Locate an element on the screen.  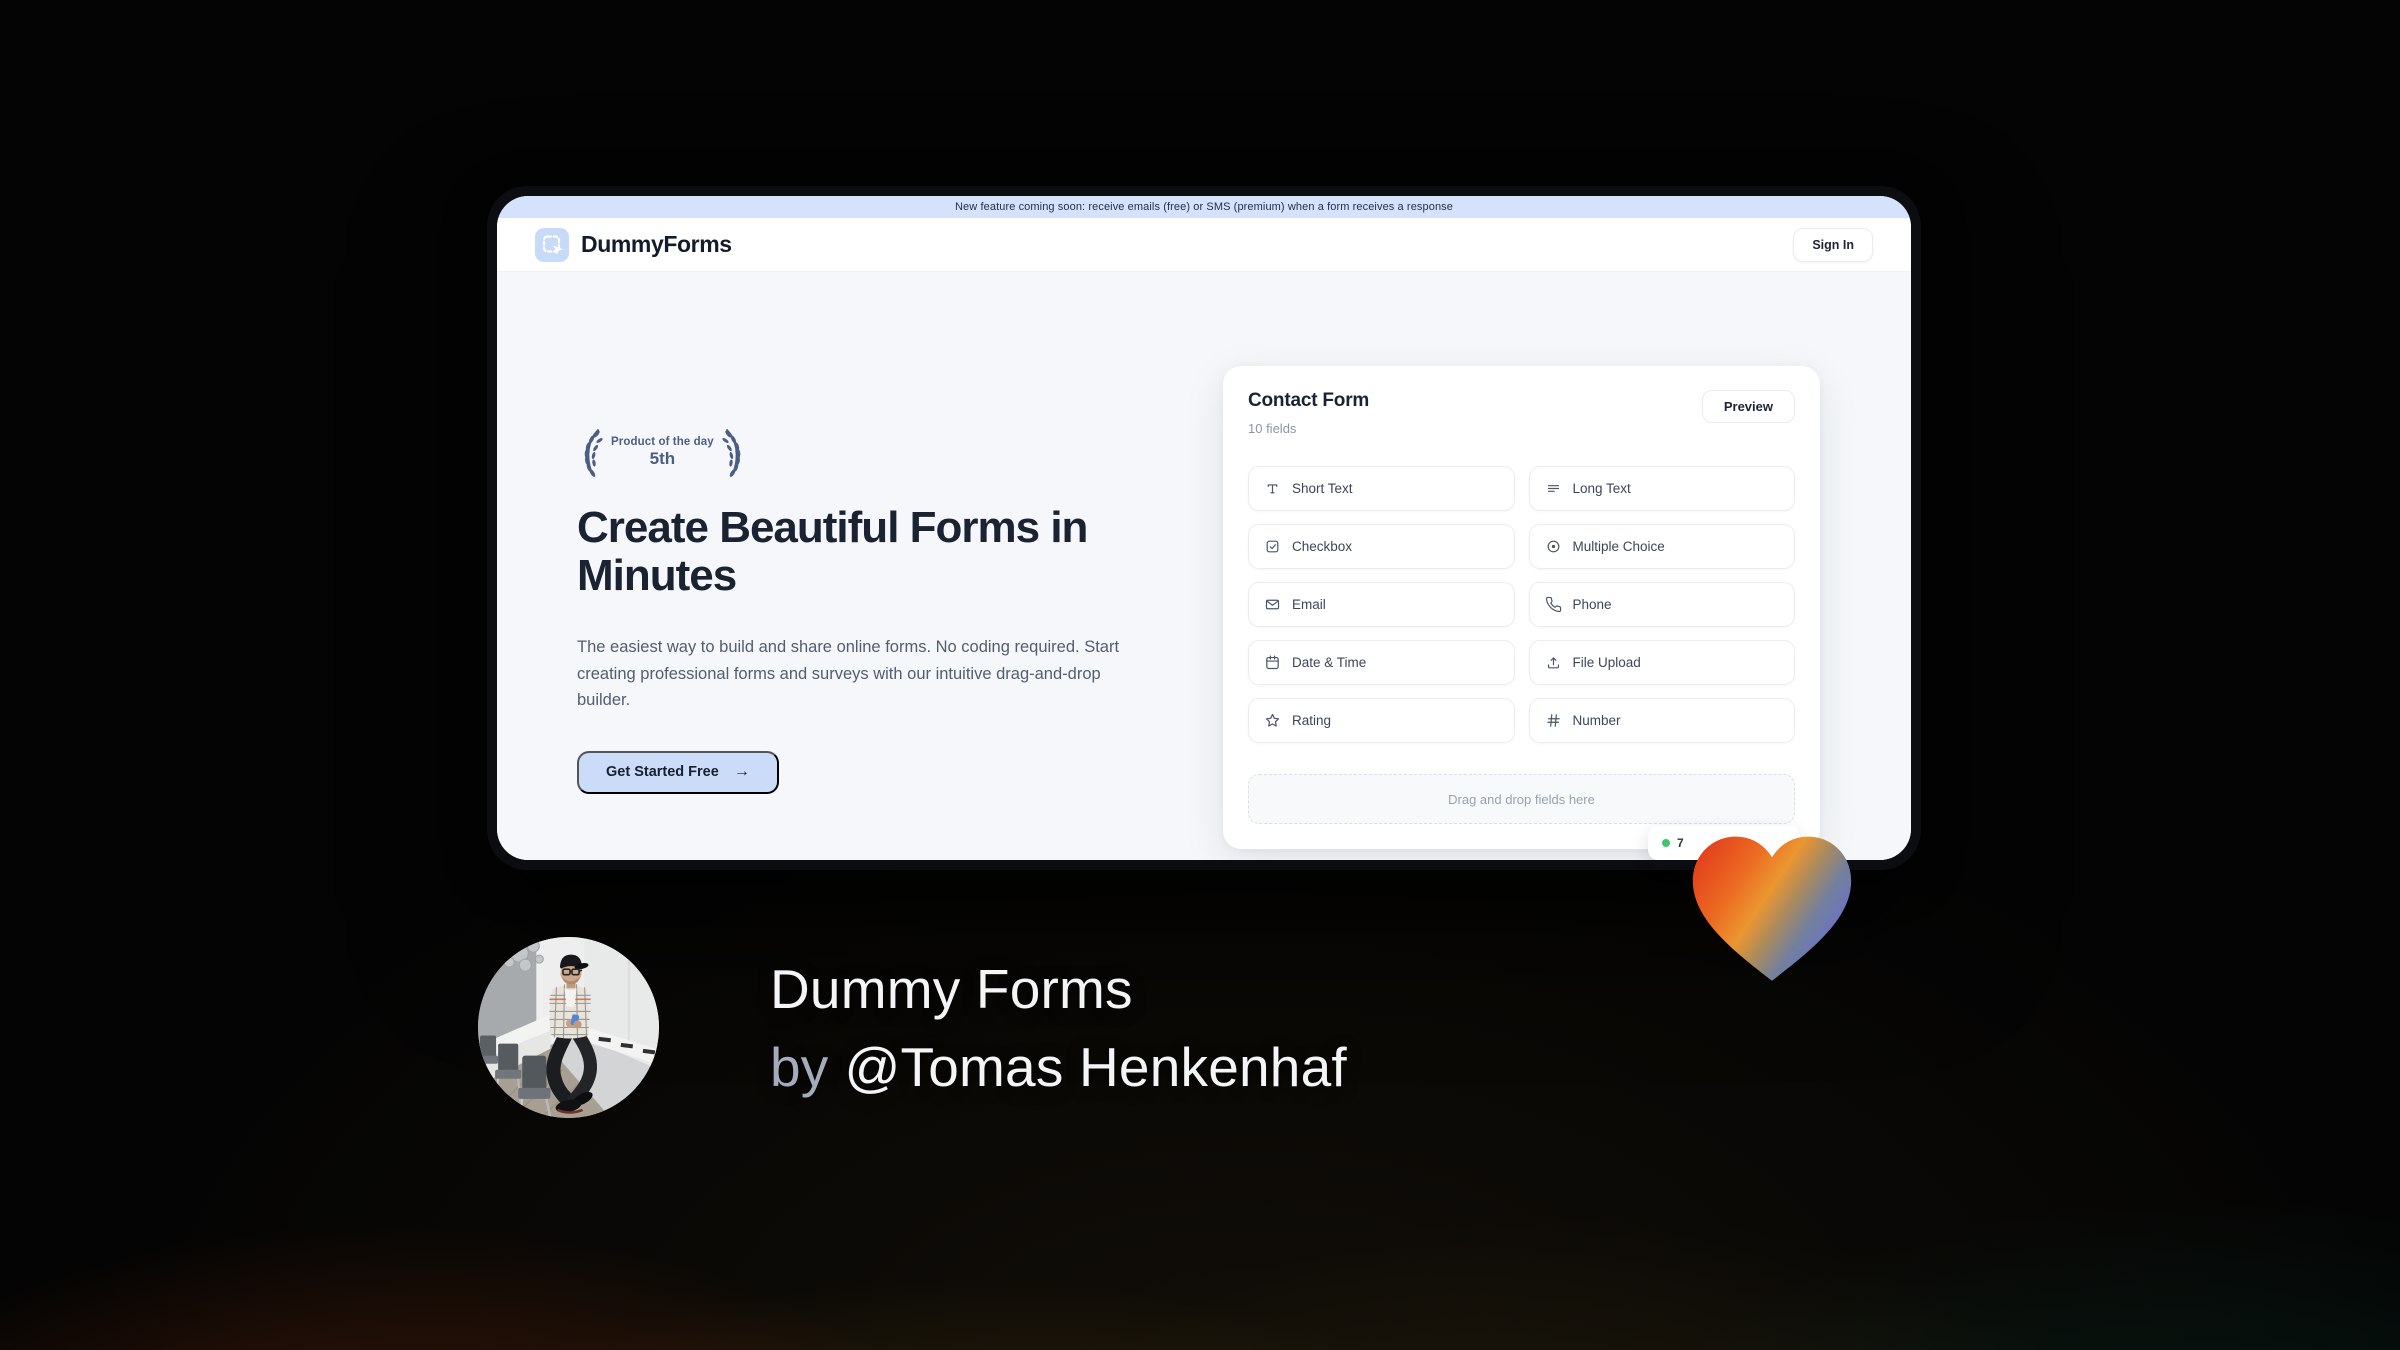
credit-by: by is located at coordinates (799, 1067).